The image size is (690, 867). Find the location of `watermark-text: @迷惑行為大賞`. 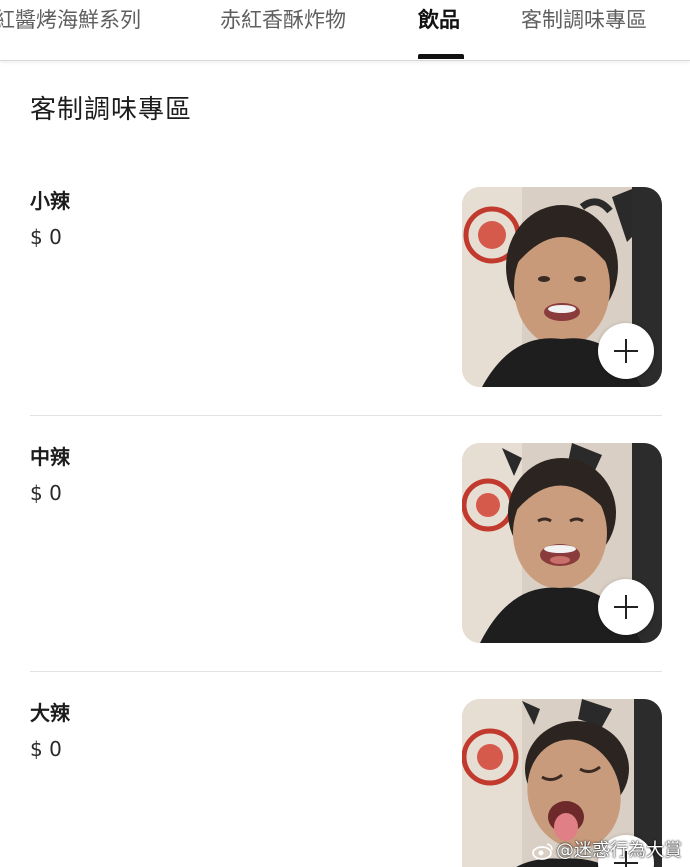

watermark-text: @迷惑行為大賞 is located at coordinates (619, 850).